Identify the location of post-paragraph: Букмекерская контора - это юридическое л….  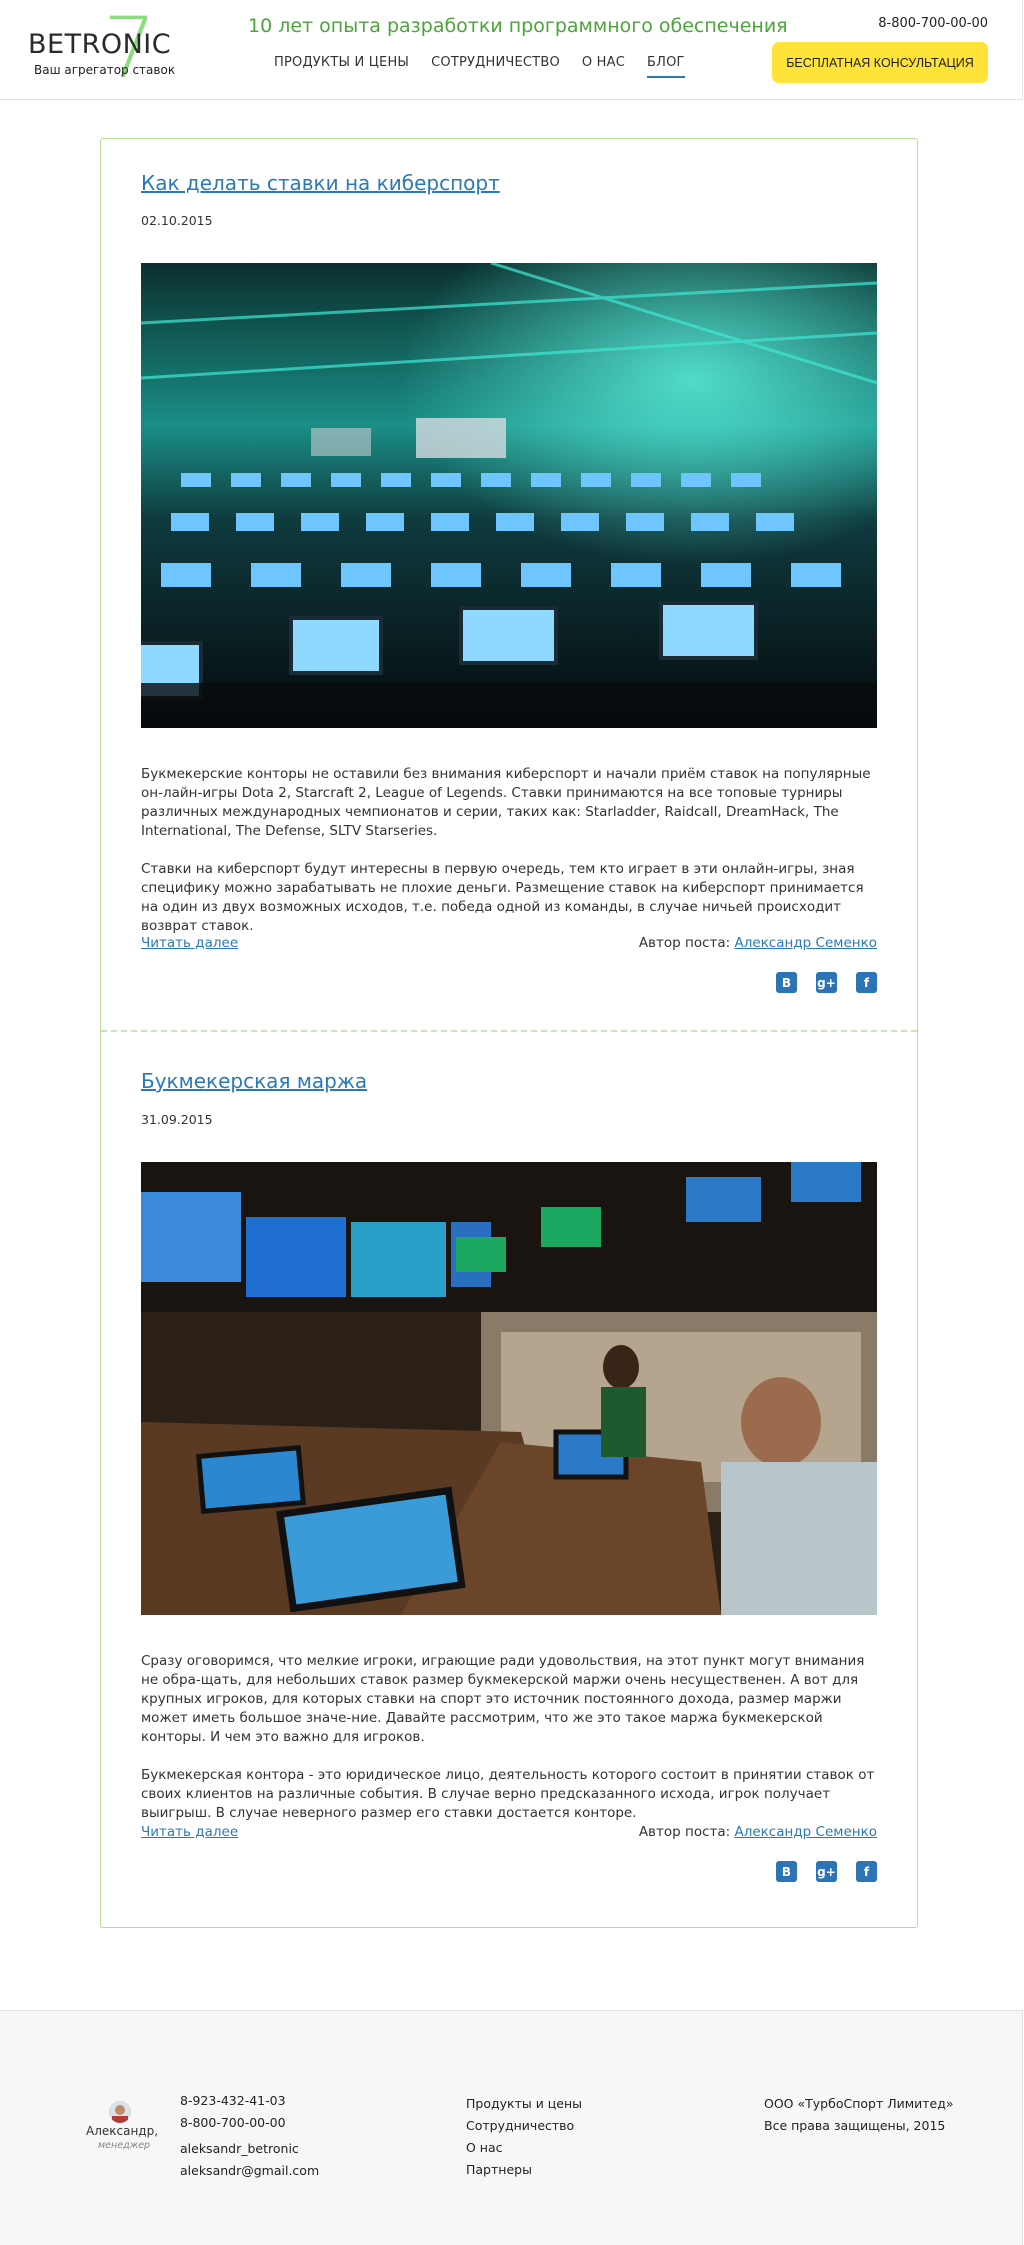
(508, 1794).